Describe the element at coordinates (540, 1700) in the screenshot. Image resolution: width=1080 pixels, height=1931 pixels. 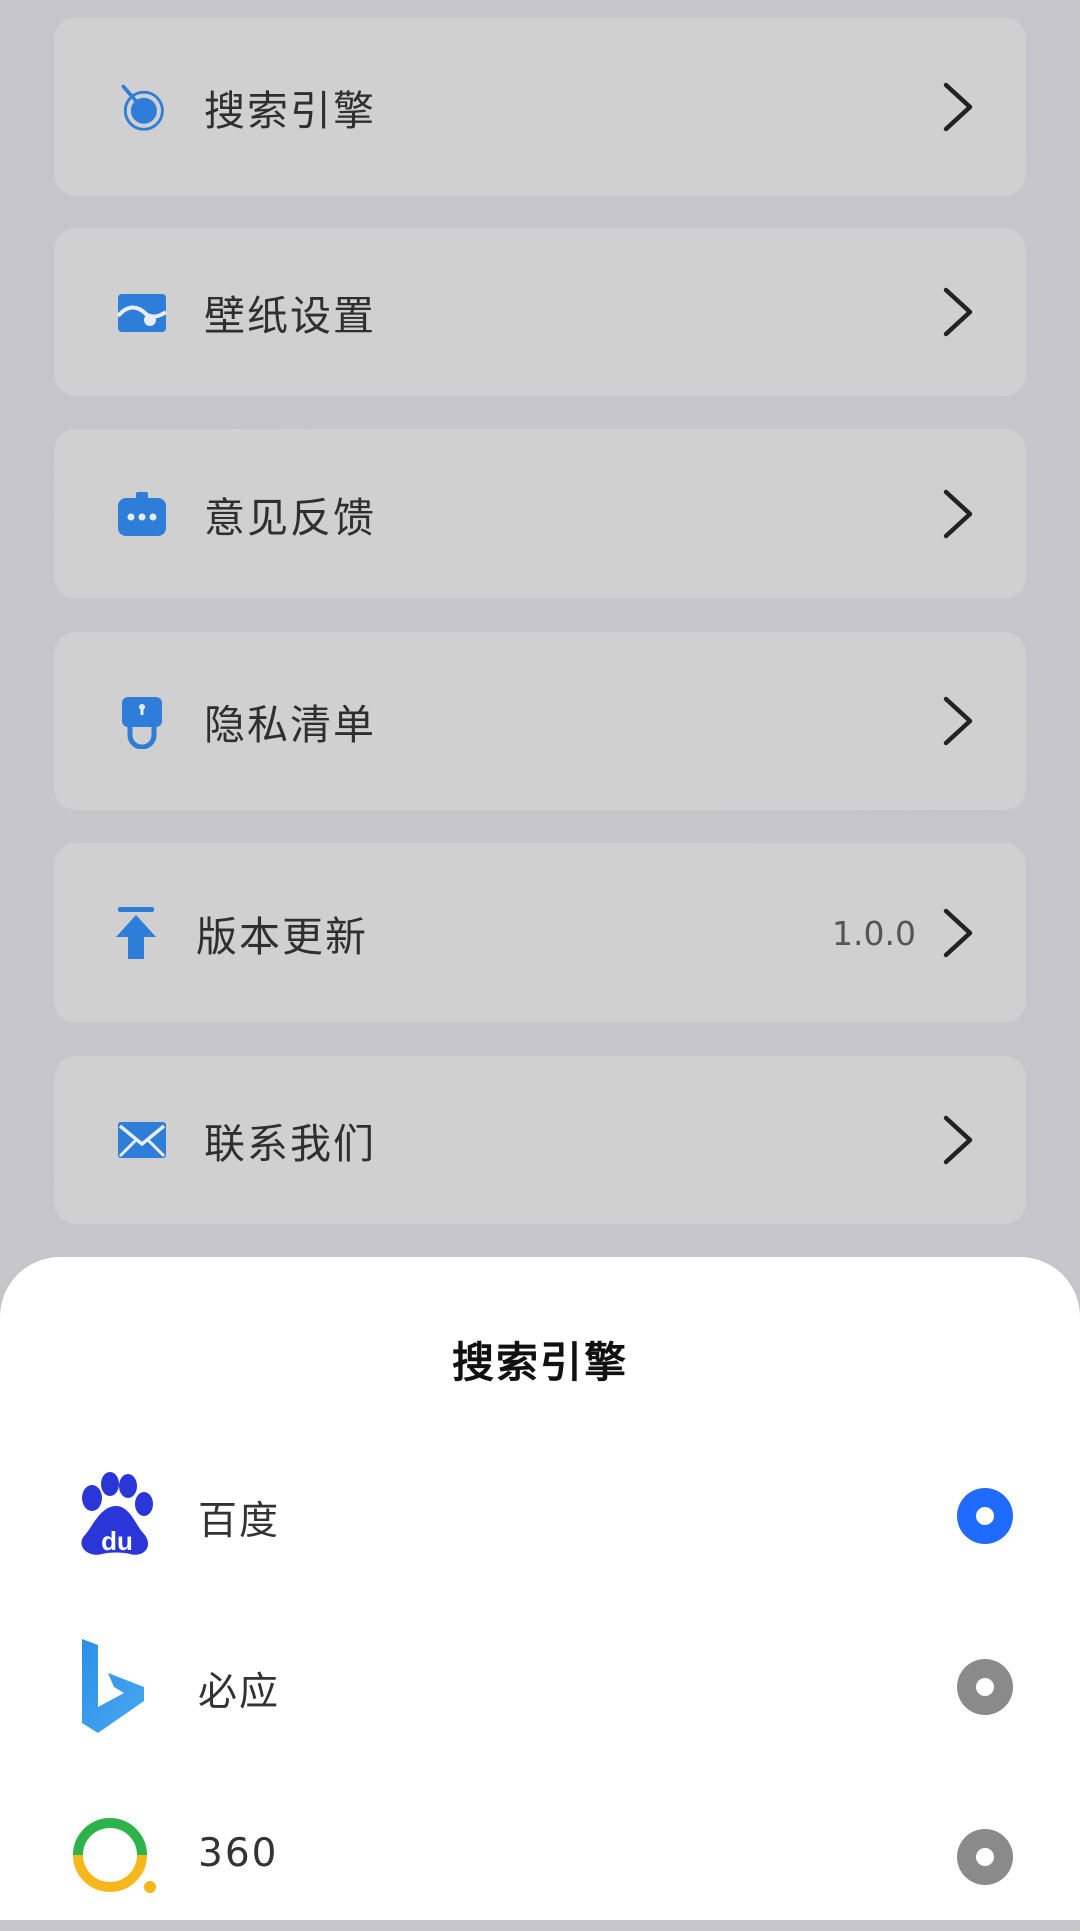
I see `engine-option-bing: 必应` at that location.